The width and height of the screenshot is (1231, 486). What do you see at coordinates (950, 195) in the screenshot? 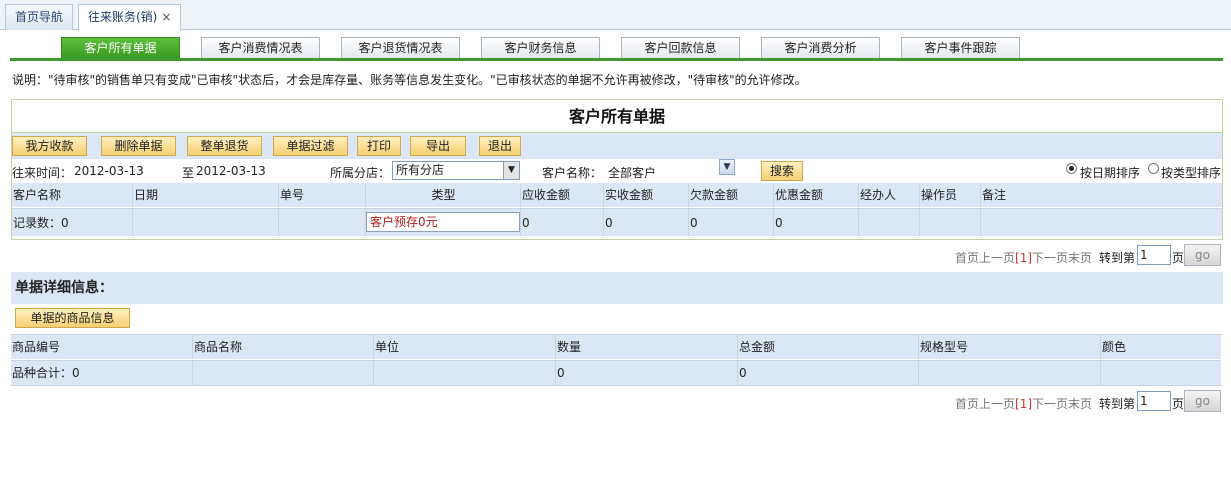
I see `column-header: 操作员` at bounding box center [950, 195].